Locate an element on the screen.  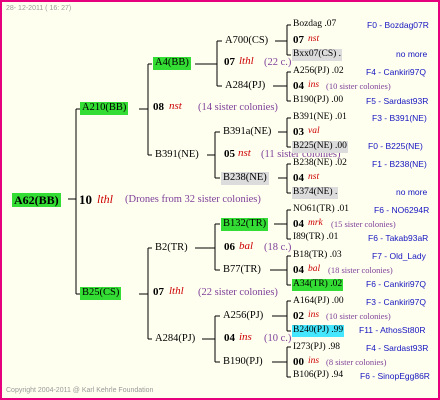
queen-breed: nst is located at coordinates (175, 106).